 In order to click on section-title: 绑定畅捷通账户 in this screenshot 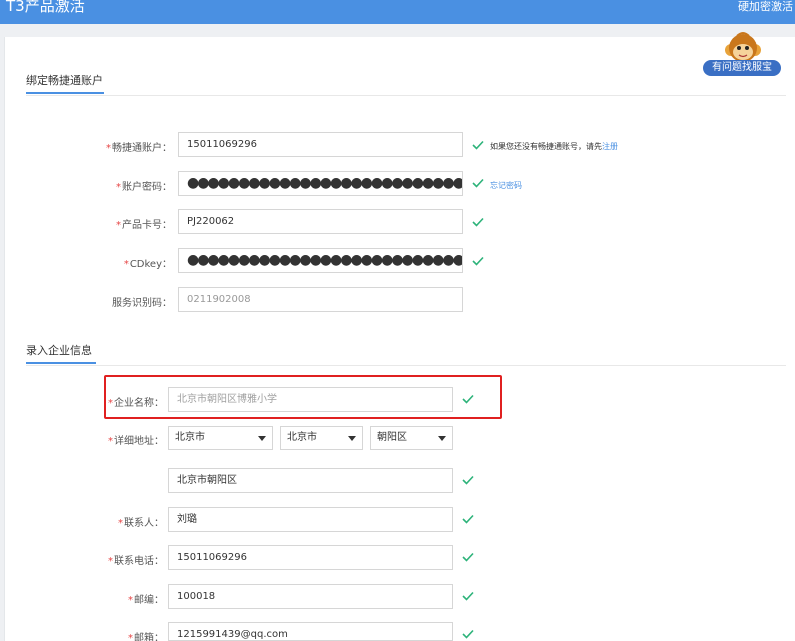, I will do `click(64, 80)`.